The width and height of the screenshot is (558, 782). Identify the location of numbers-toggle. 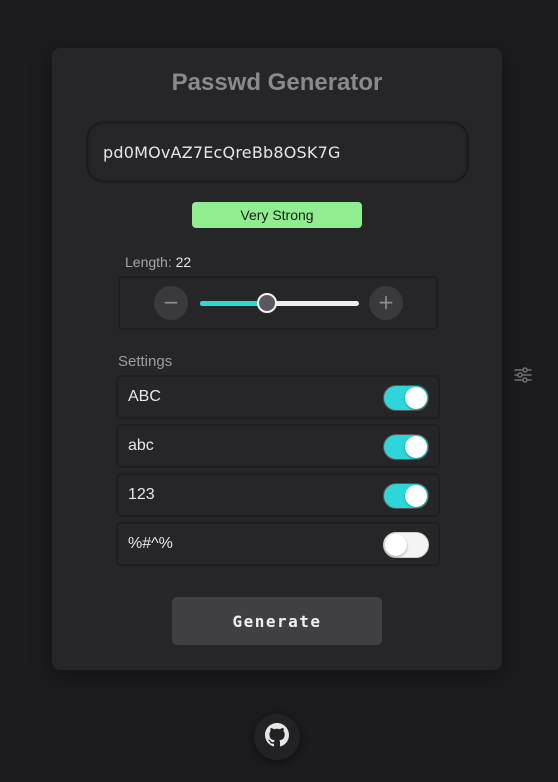
(406, 496).